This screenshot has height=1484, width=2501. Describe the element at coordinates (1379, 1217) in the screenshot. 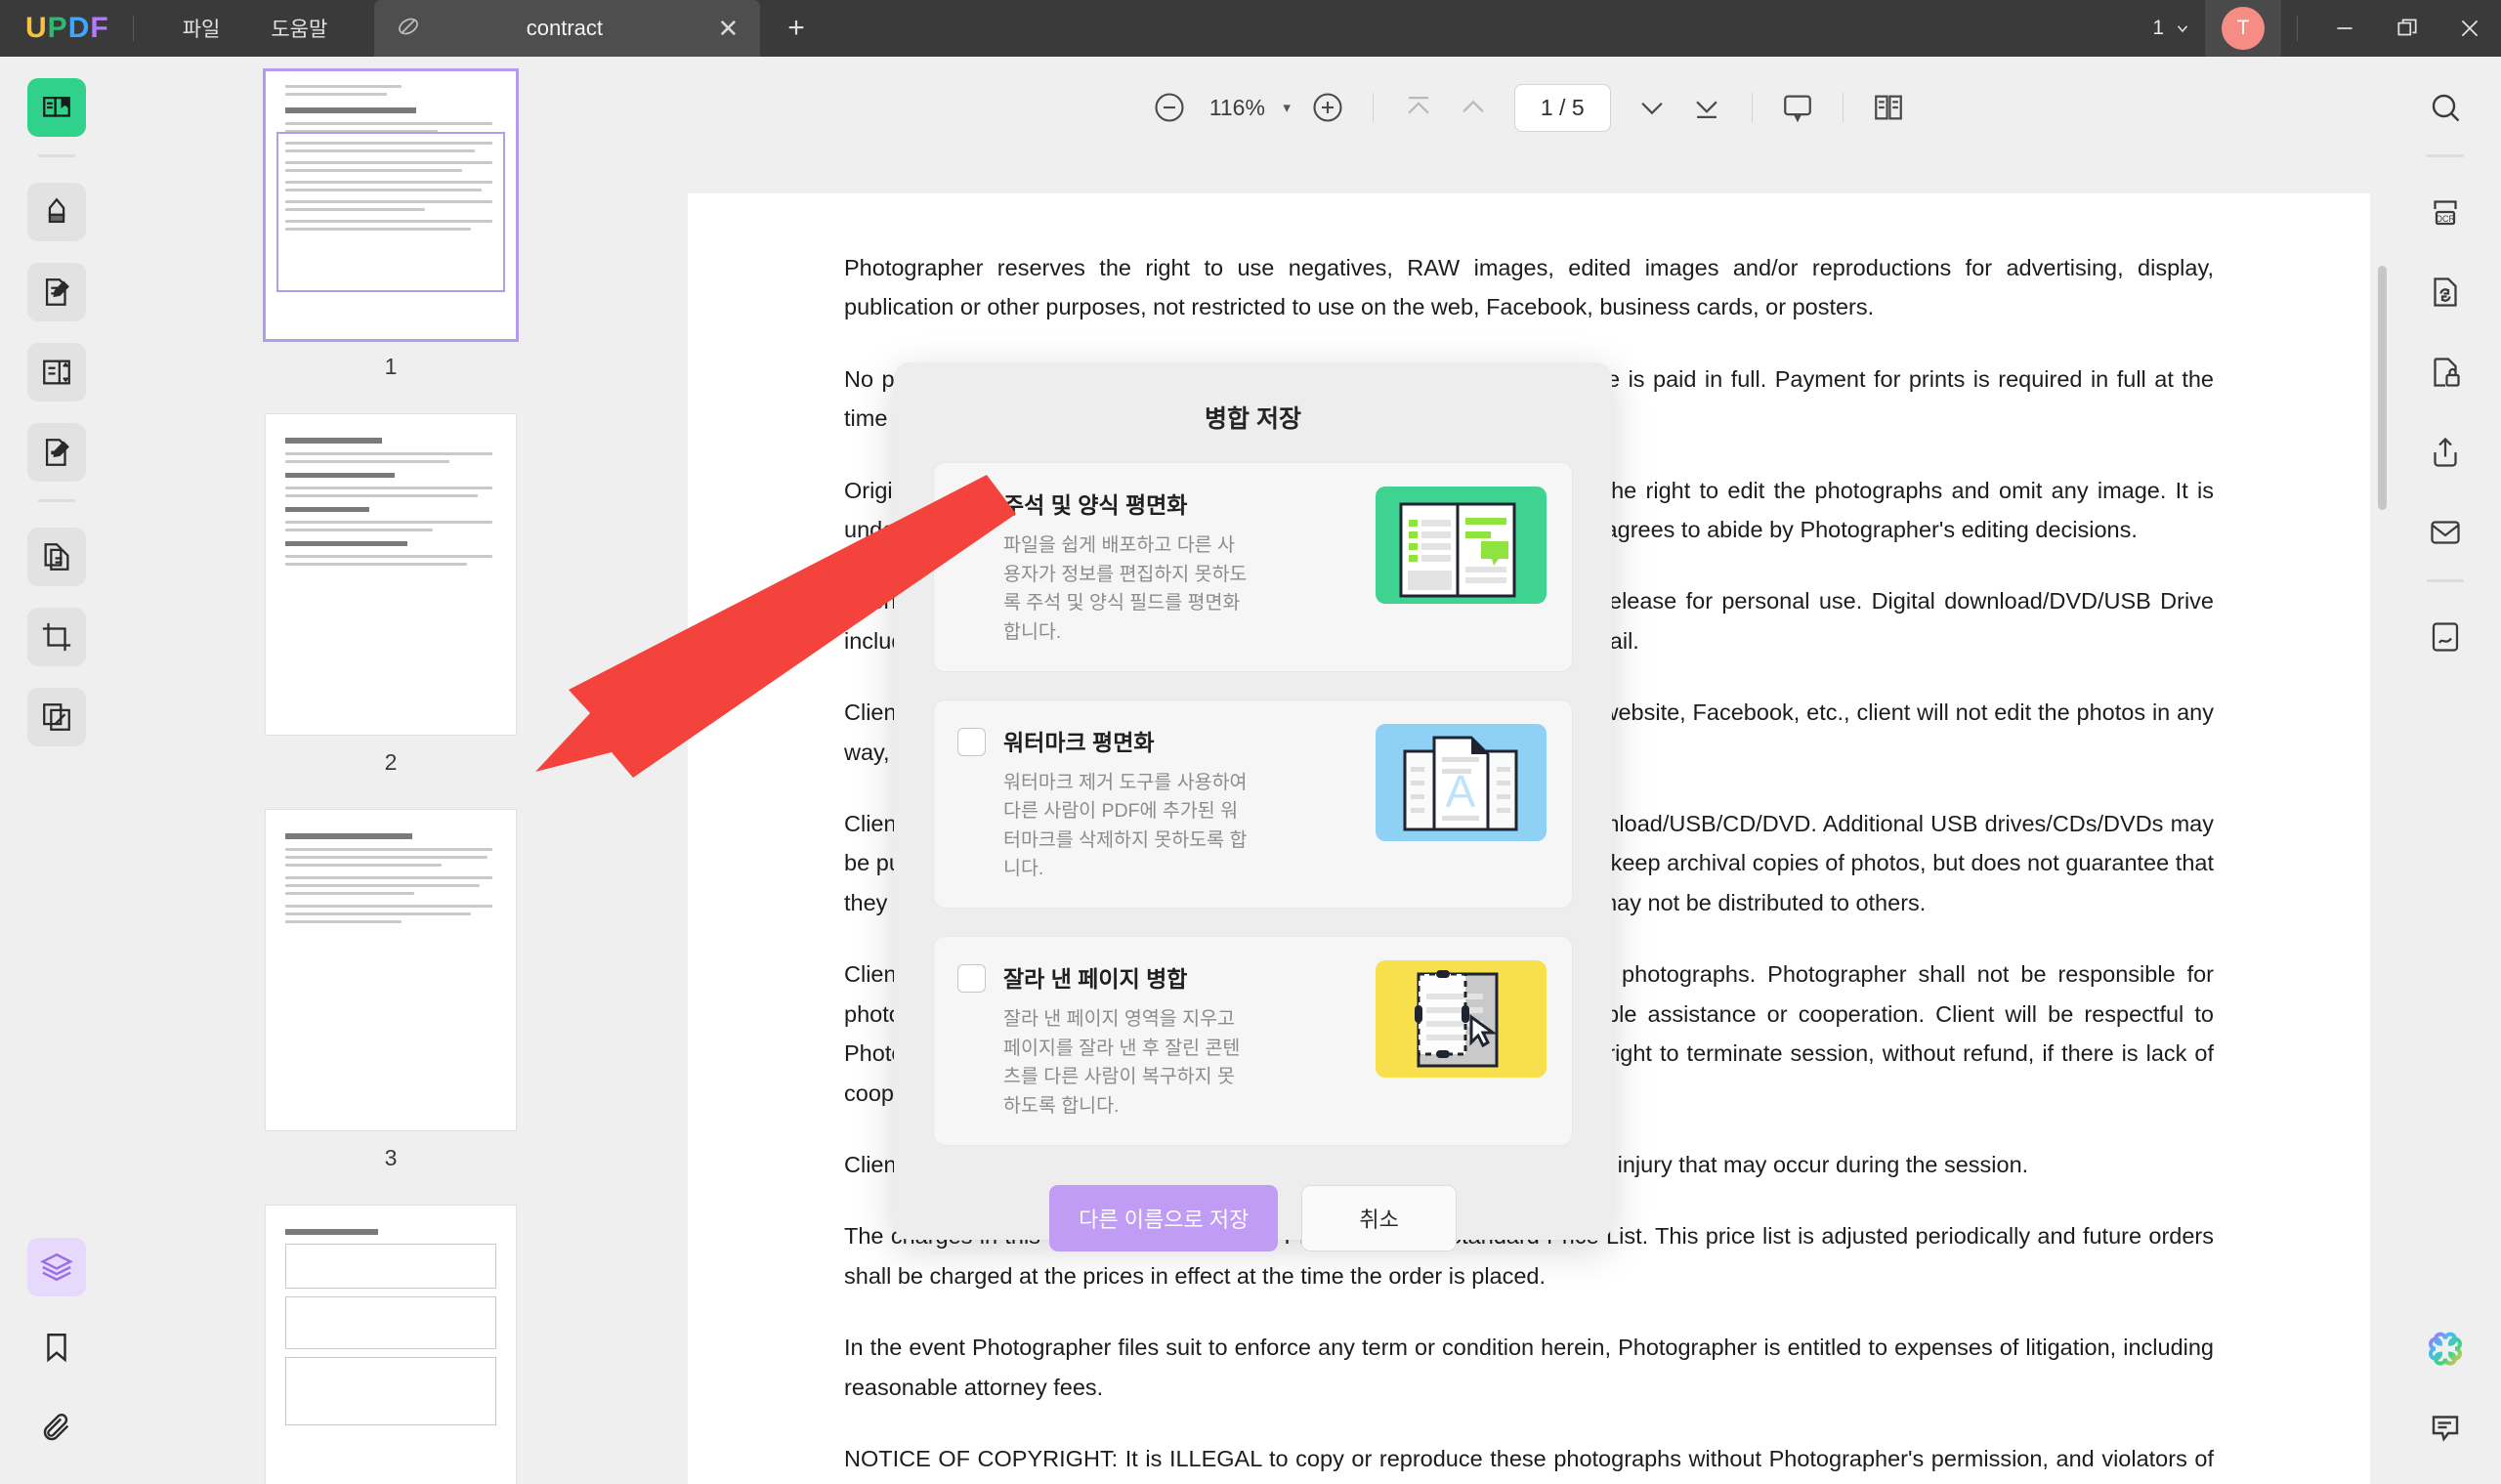

I see `cancel-button: 취소` at that location.